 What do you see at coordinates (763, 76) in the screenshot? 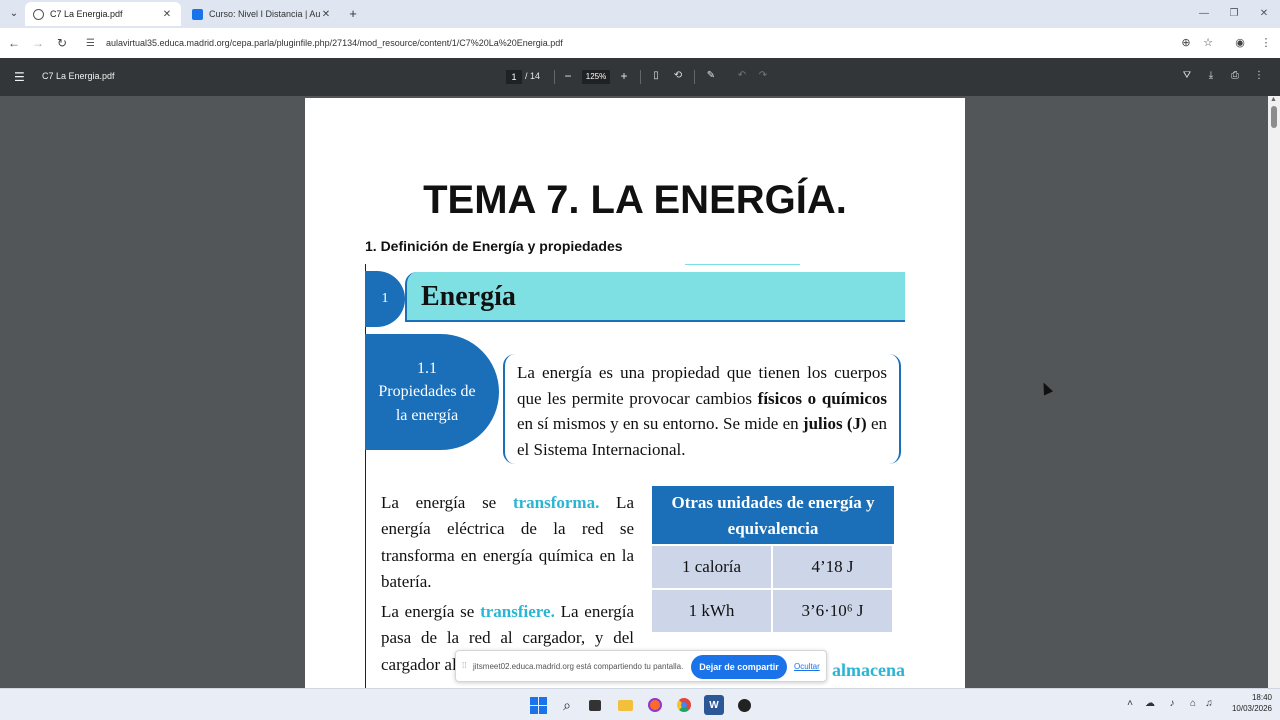
I see `redo-icon: ↷` at bounding box center [763, 76].